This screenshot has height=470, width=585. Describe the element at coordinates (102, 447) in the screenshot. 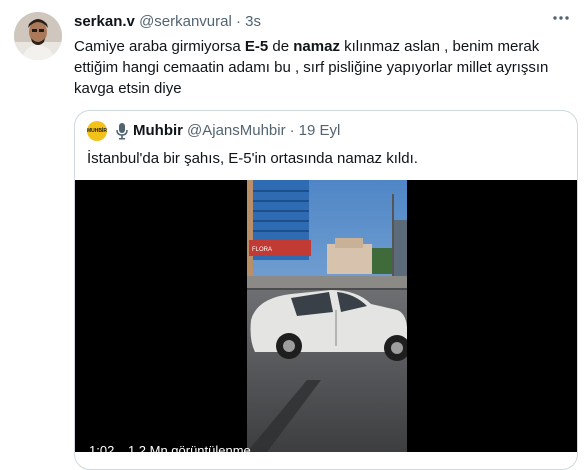

I see `video-duration: 1:02` at that location.